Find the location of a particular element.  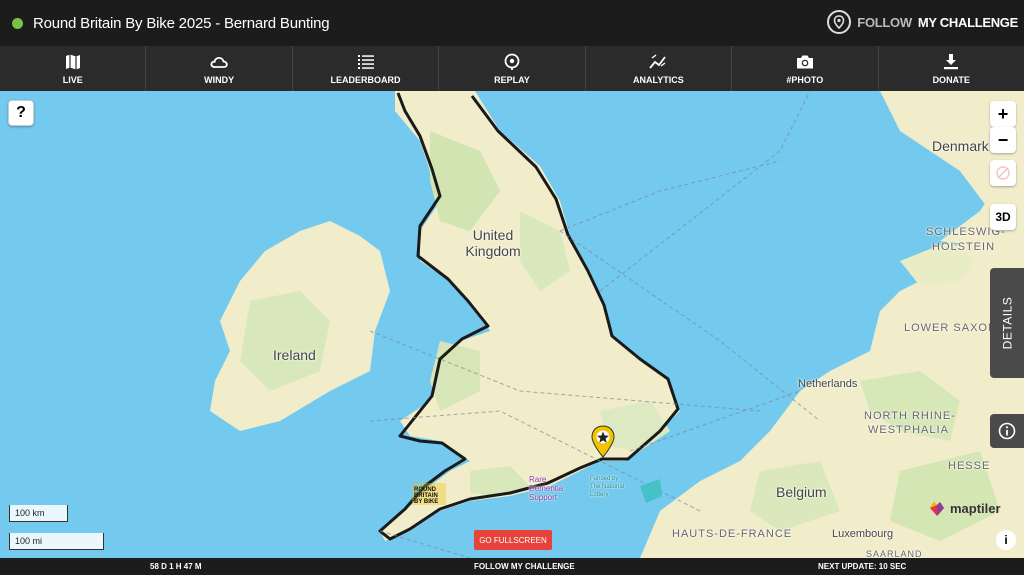

nav-donate-label: DONATE is located at coordinates (951, 80).